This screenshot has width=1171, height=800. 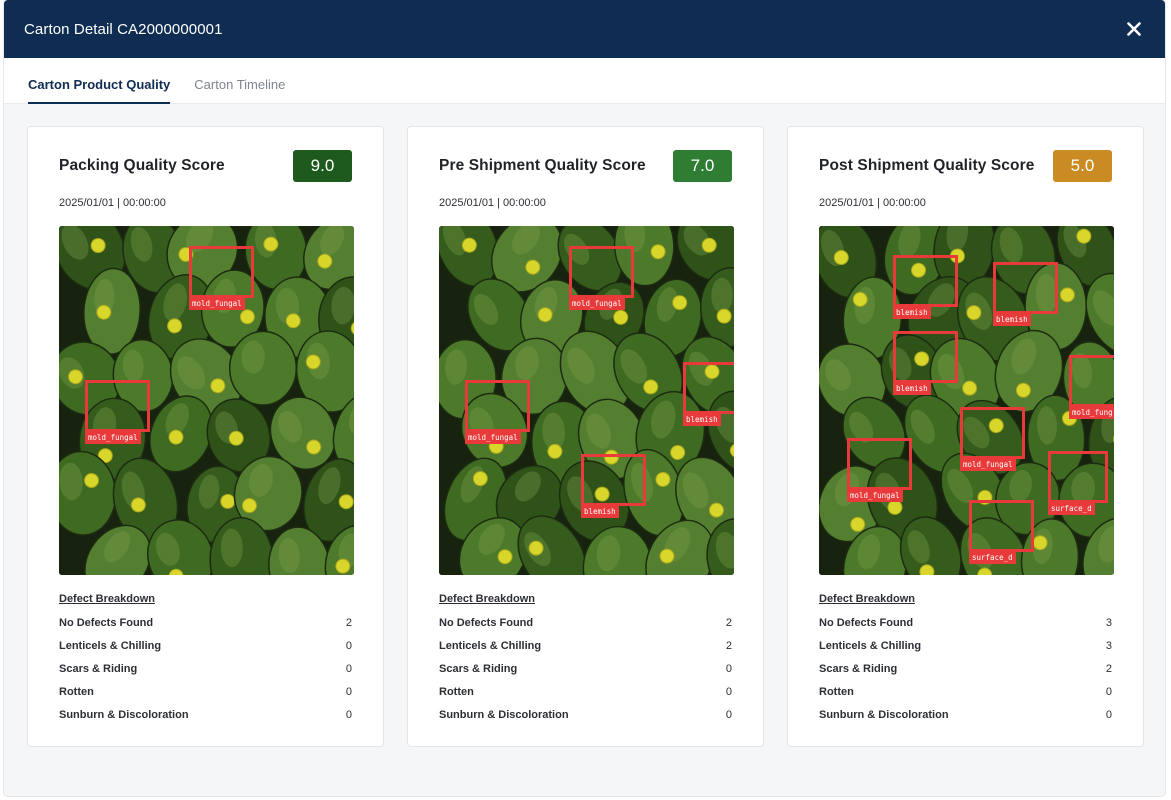 What do you see at coordinates (205, 645) in the screenshot?
I see `defect-row: Lenticels & Chilling 0` at bounding box center [205, 645].